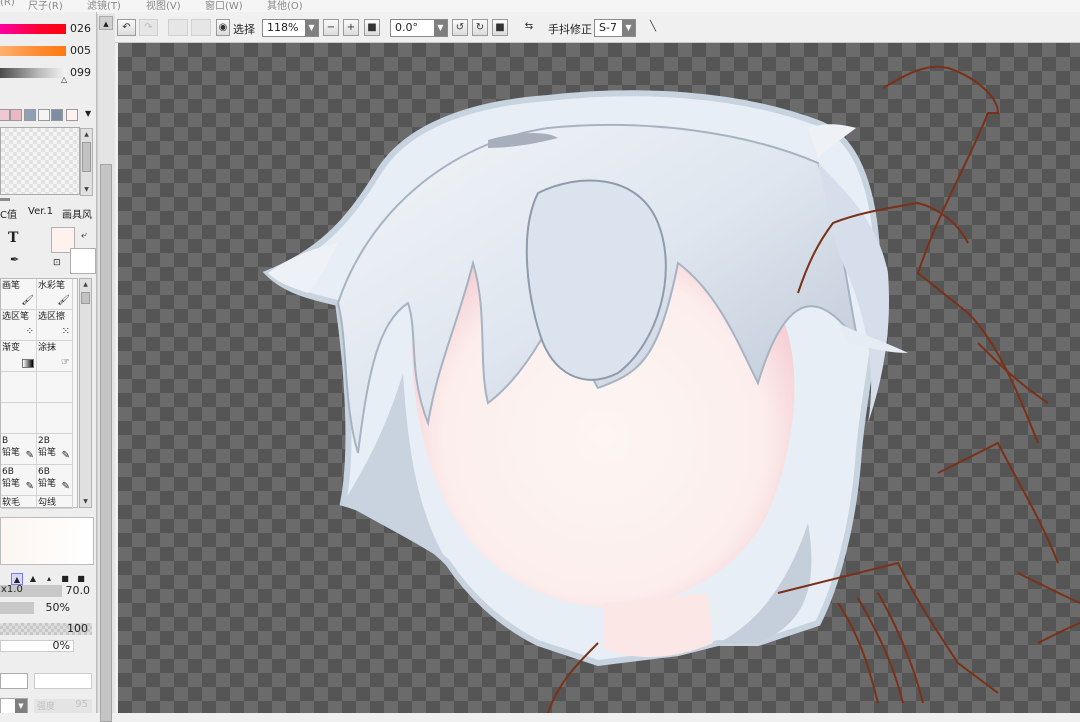 This screenshot has width=1080, height=722. I want to click on undo-icon: ↶, so click(126, 27).